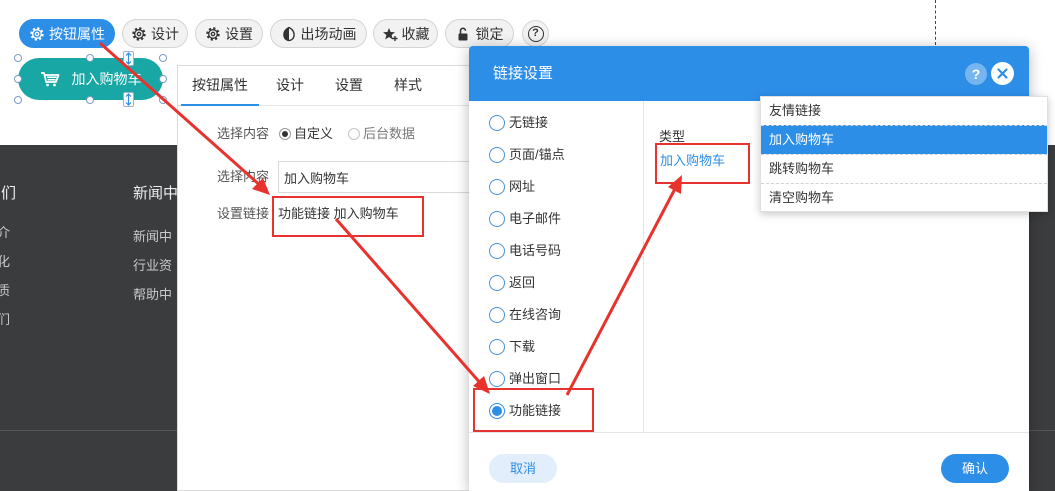 This screenshot has width=1055, height=491. What do you see at coordinates (1002, 73) in the screenshot?
I see `close-icon` at bounding box center [1002, 73].